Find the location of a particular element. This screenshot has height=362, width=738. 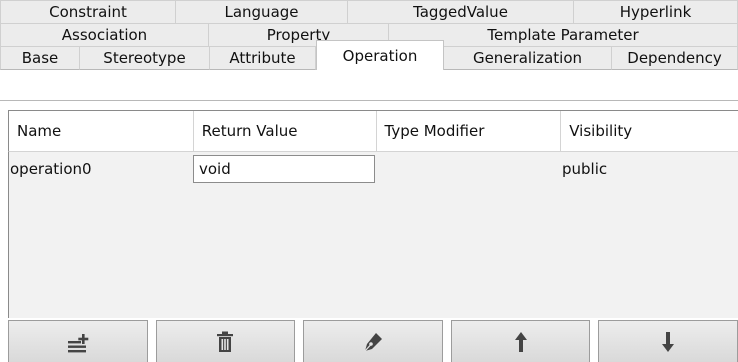

move-down-button is located at coordinates (668, 341).